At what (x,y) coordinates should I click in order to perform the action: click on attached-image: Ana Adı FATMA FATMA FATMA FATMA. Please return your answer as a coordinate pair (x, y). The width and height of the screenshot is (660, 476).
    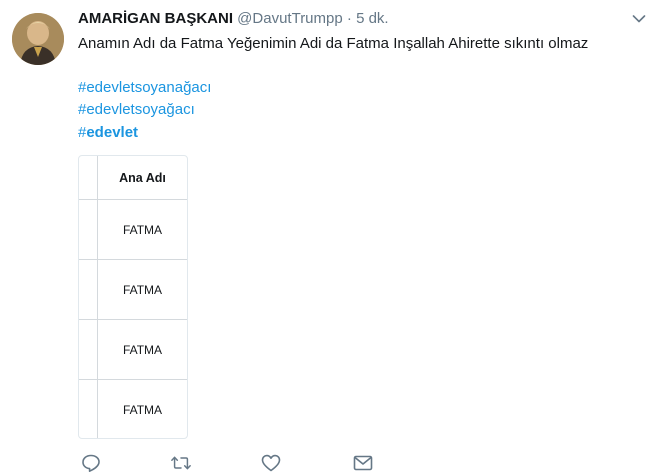
    Looking at the image, I should click on (133, 297).